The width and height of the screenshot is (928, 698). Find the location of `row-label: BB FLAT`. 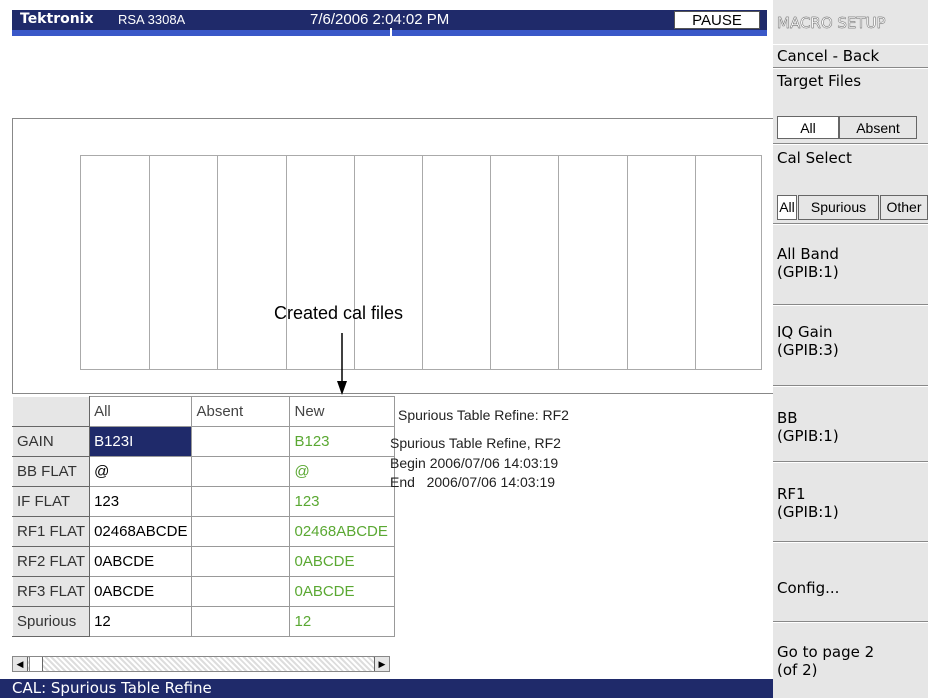

row-label: BB FLAT is located at coordinates (51, 471).